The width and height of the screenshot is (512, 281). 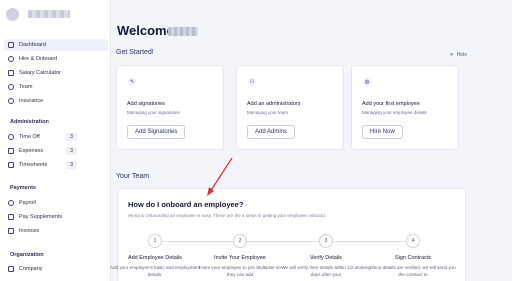 What do you see at coordinates (56, 203) in the screenshot?
I see `sidebar-item-payroll: Payroll` at bounding box center [56, 203].